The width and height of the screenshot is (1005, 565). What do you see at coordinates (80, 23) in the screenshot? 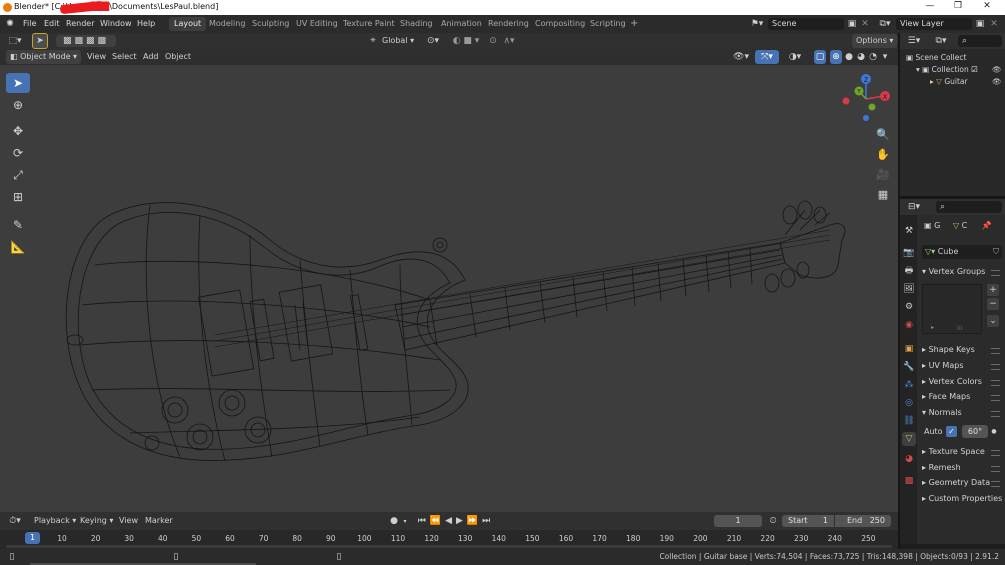
I see `menu-render: Render` at bounding box center [80, 23].